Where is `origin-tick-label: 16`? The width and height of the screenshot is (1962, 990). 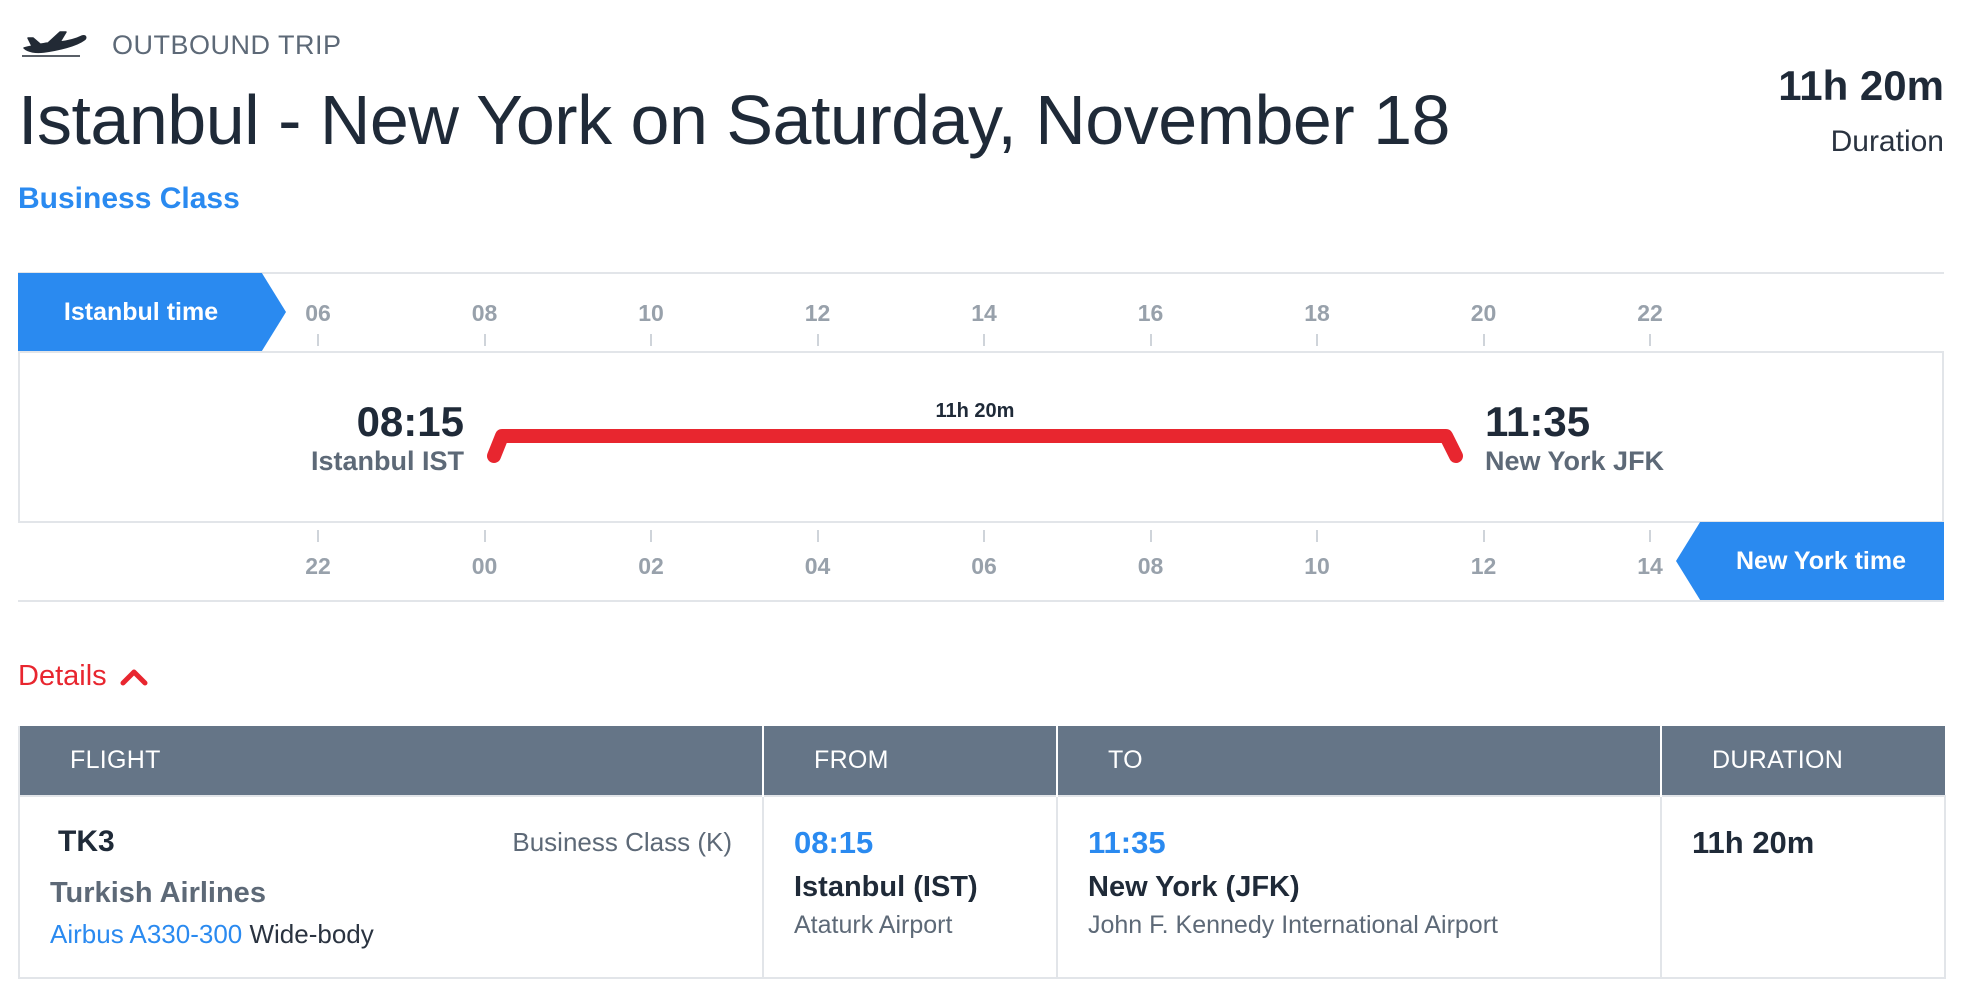 origin-tick-label: 16 is located at coordinates (1150, 313).